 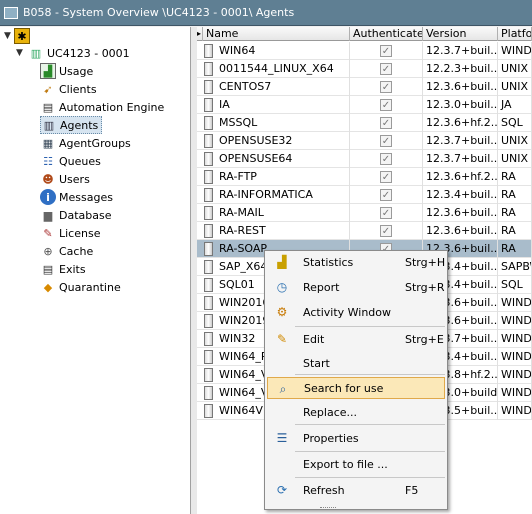 I want to click on tree-item-clients: ➹ Clients, so click(x=68, y=89).